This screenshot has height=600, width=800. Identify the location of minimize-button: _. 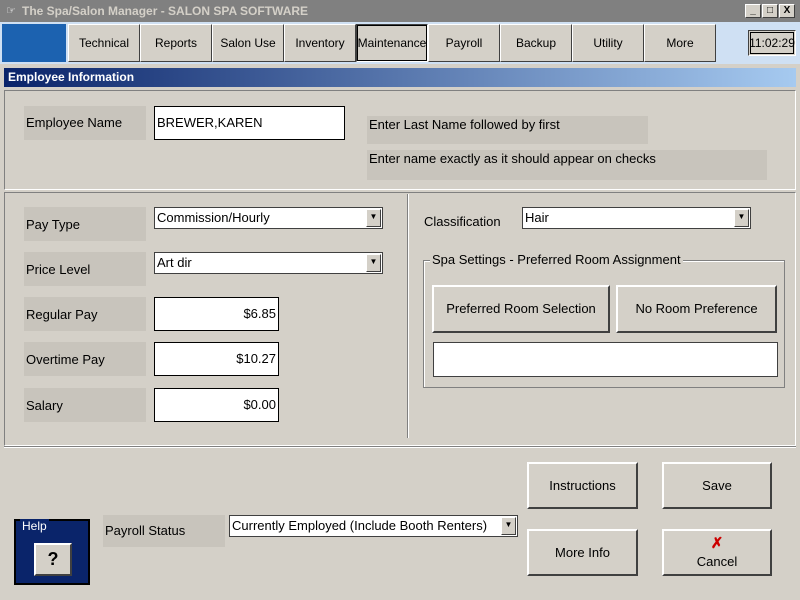
(753, 11).